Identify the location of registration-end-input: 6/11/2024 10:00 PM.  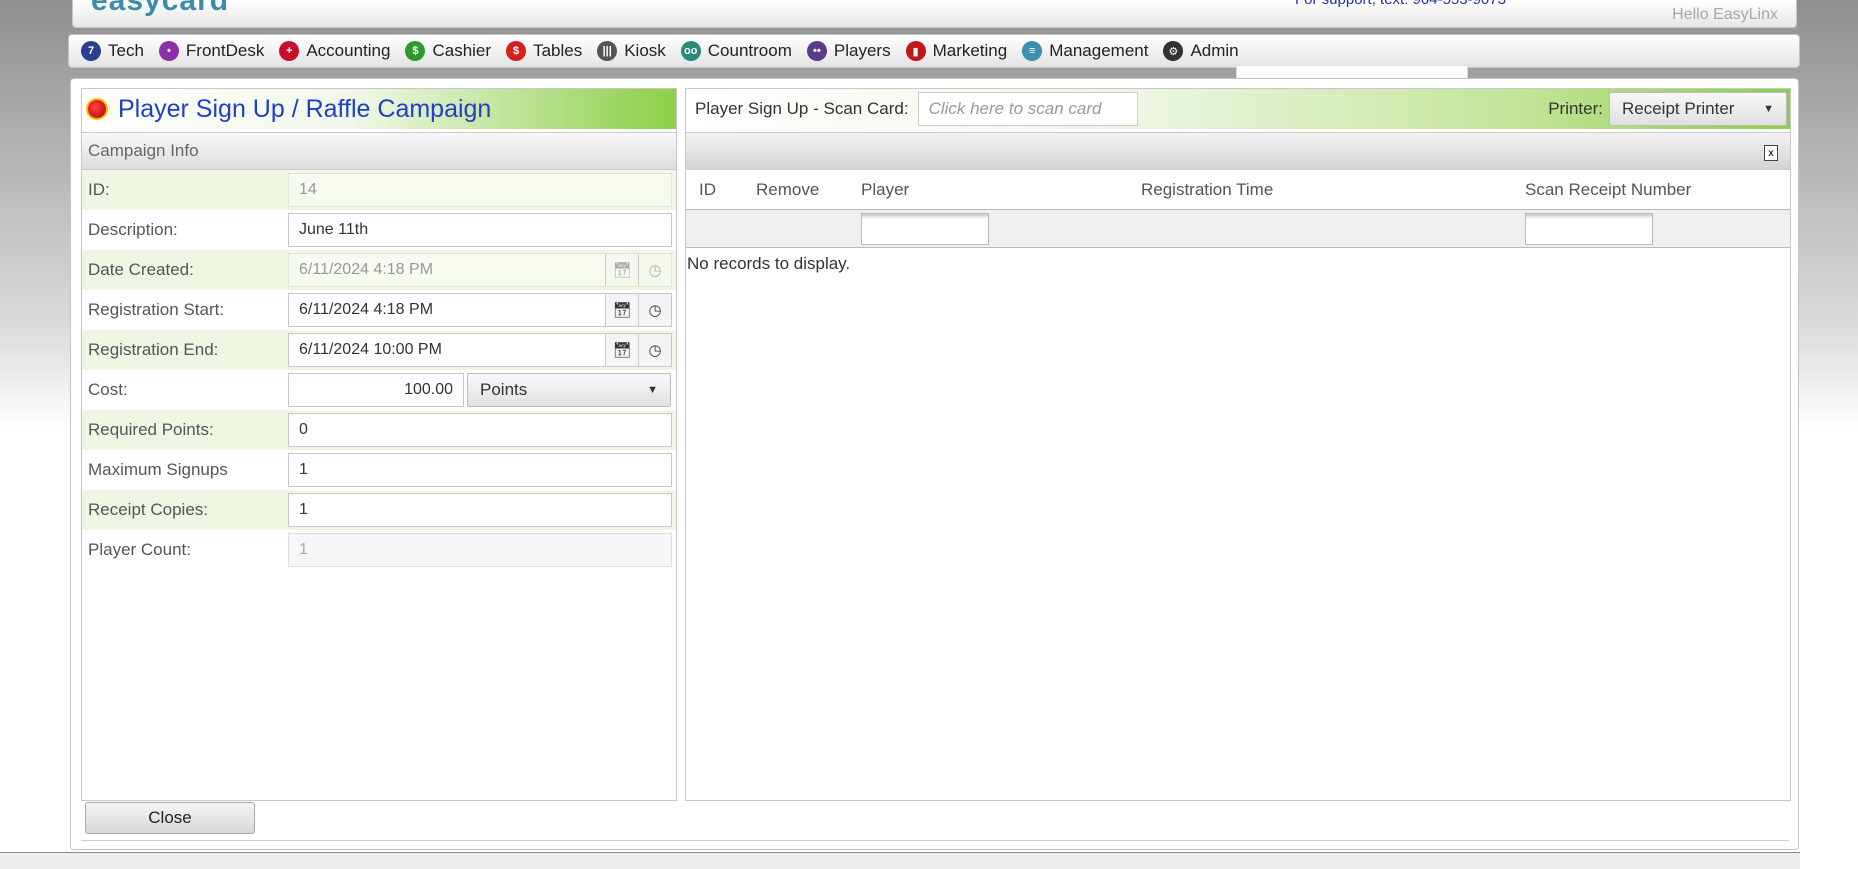
(447, 350).